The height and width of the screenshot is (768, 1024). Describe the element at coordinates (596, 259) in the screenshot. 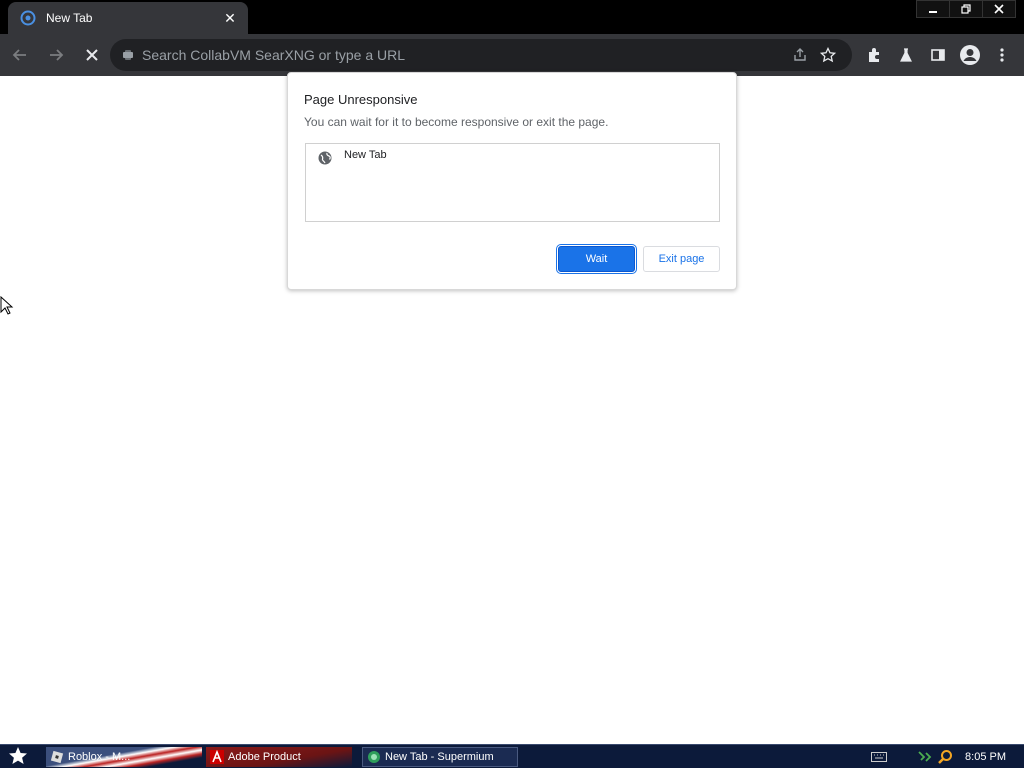

I see `wait-button: Wait` at that location.